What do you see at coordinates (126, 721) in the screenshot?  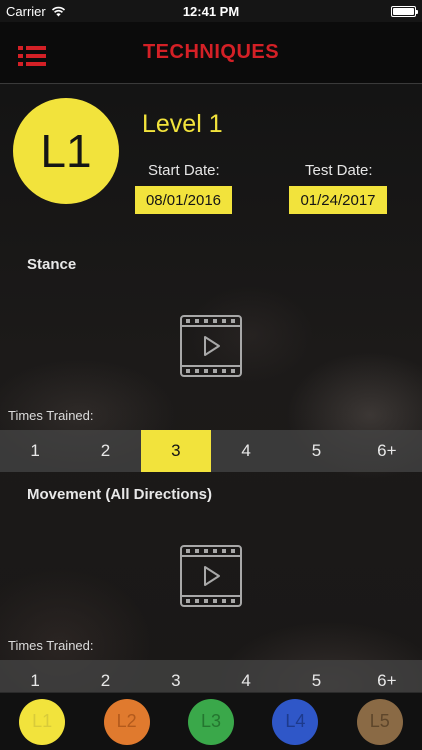 I see `tab-level-2: L2` at bounding box center [126, 721].